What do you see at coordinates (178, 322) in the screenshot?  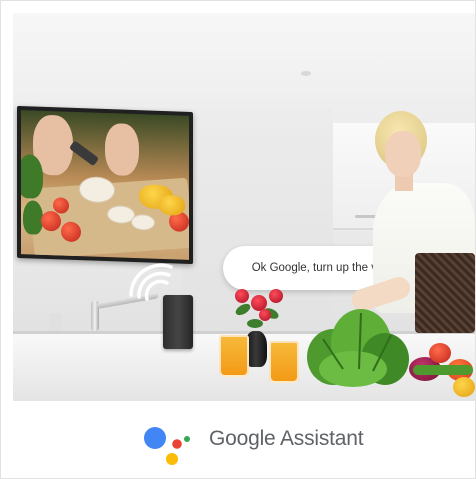 I see `smart-speaker-icon` at bounding box center [178, 322].